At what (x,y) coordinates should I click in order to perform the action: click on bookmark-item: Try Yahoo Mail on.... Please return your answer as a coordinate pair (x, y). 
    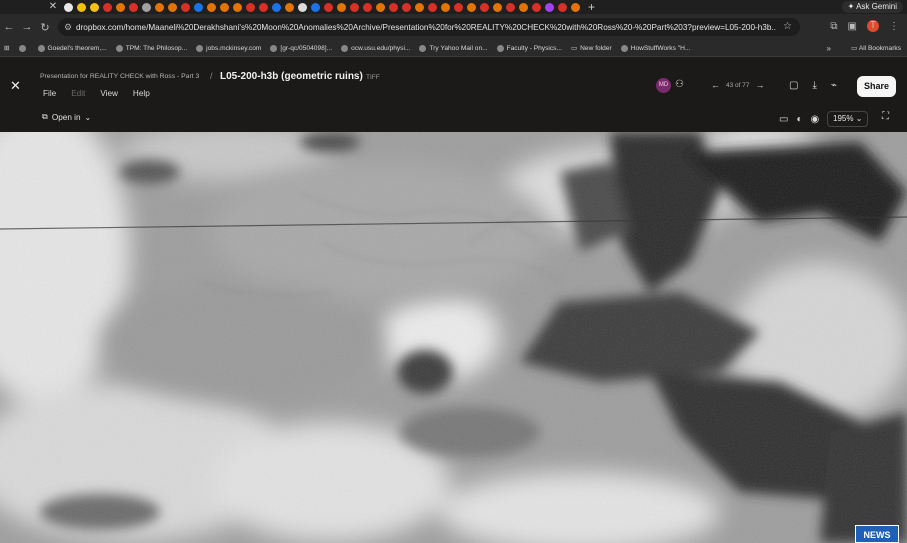
    Looking at the image, I should click on (453, 48).